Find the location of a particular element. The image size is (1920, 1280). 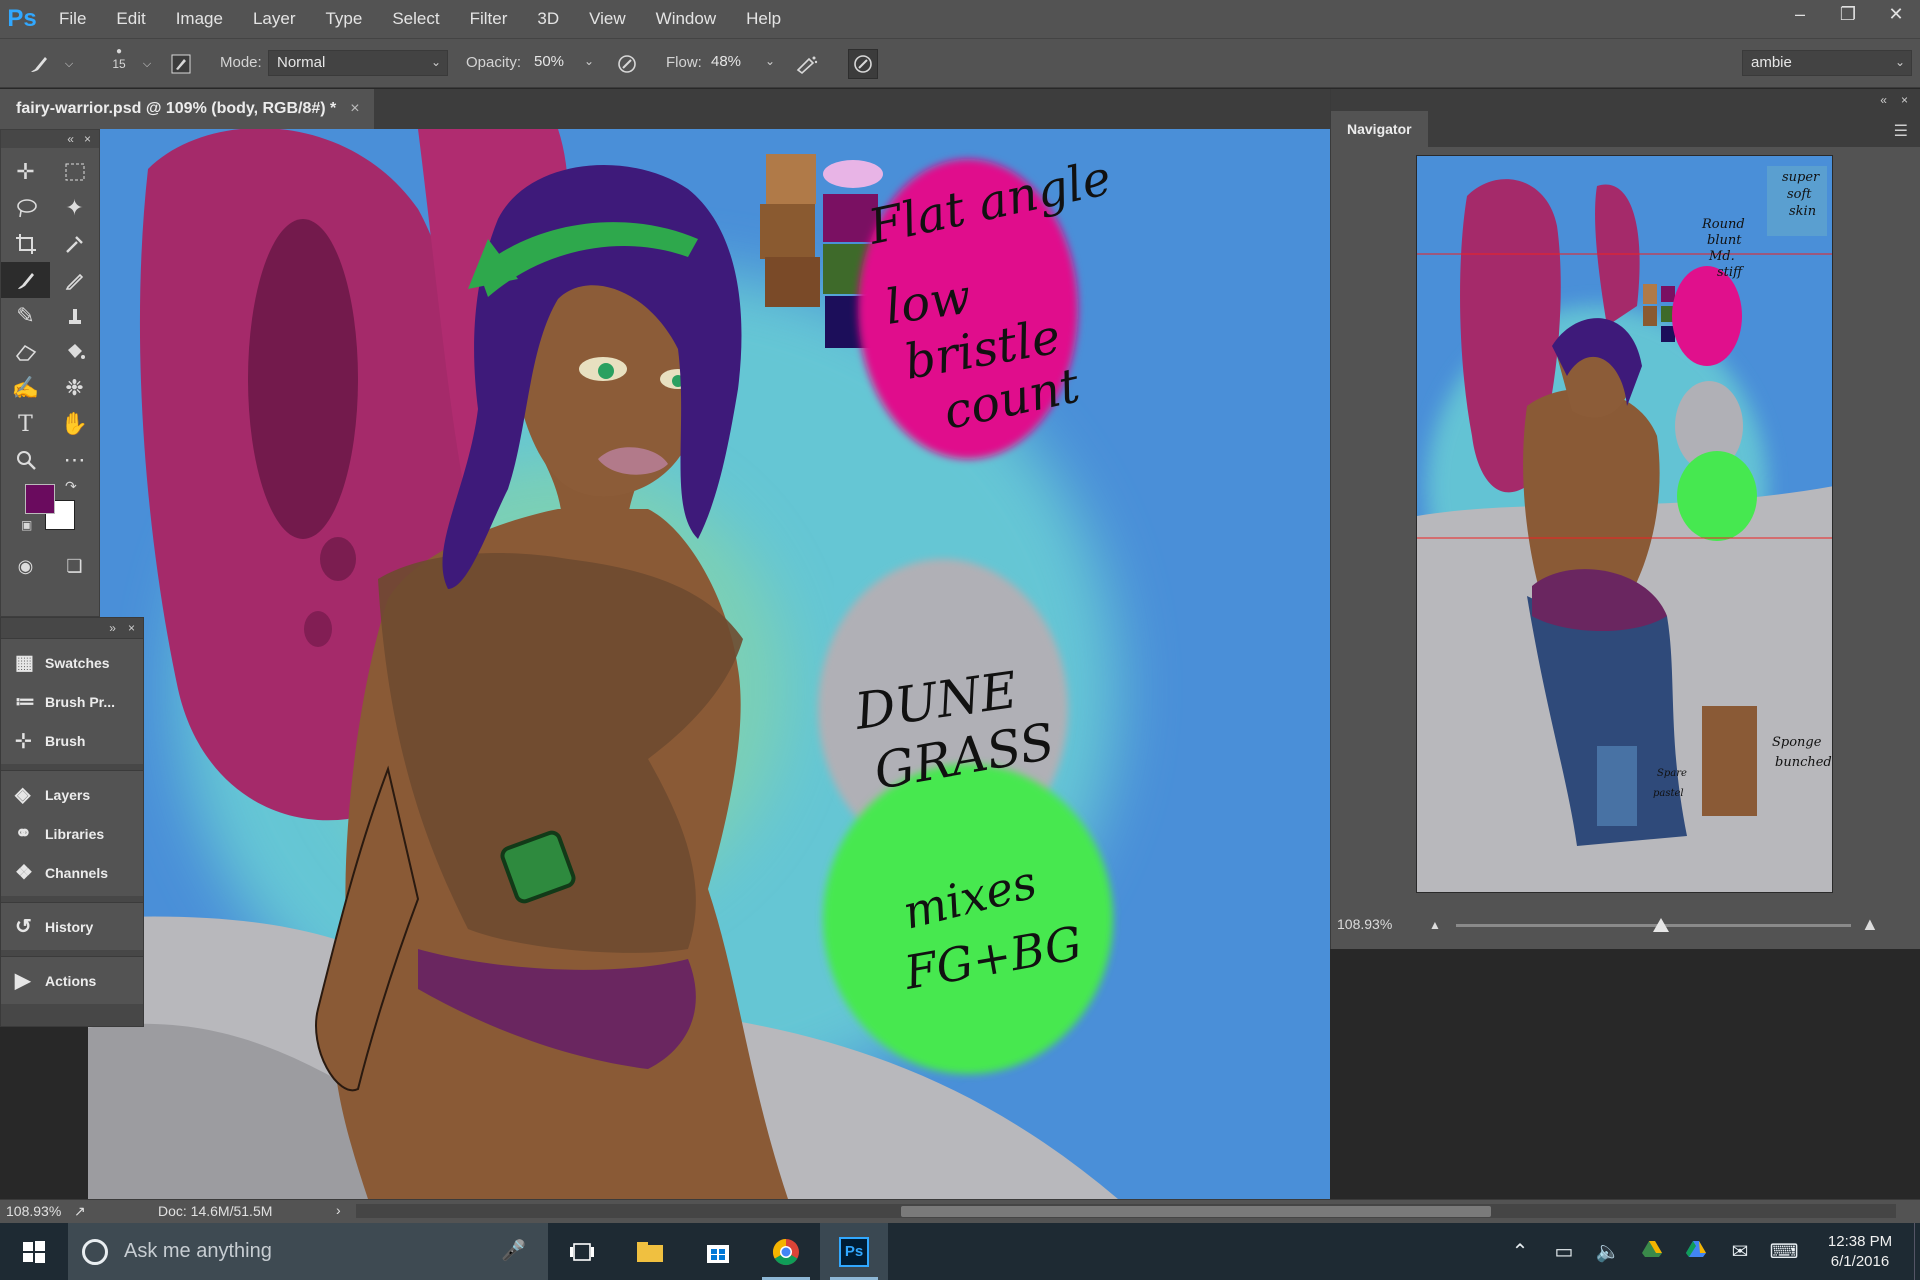

close-icon: ✕ is located at coordinates (1896, 14).